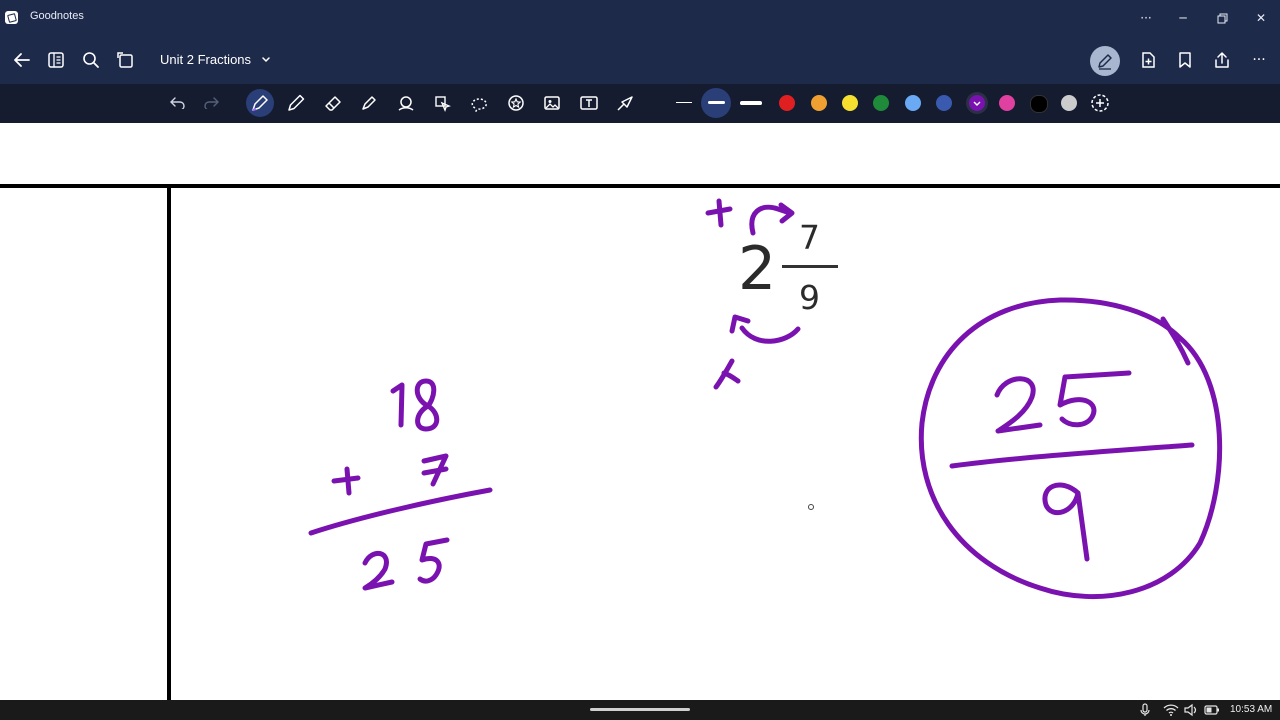 The image size is (1280, 720). What do you see at coordinates (751, 103) in the screenshot?
I see `stroke-width-thick` at bounding box center [751, 103].